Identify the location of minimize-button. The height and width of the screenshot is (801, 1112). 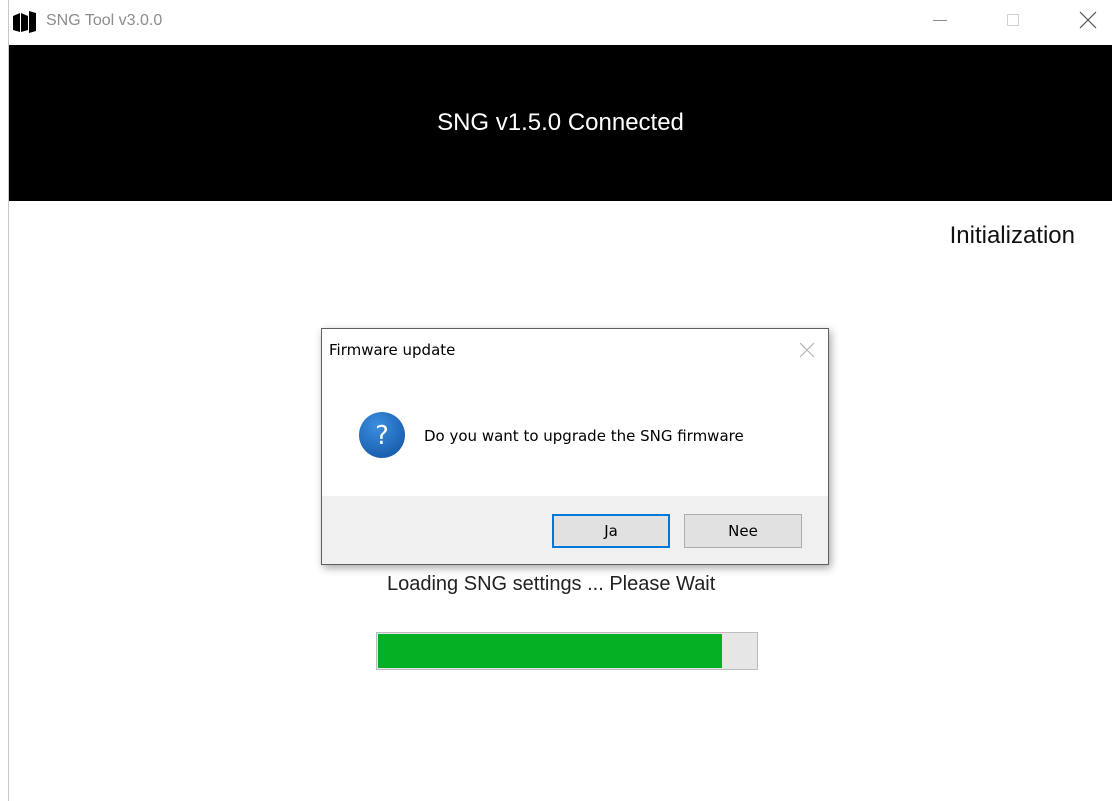
(940, 22).